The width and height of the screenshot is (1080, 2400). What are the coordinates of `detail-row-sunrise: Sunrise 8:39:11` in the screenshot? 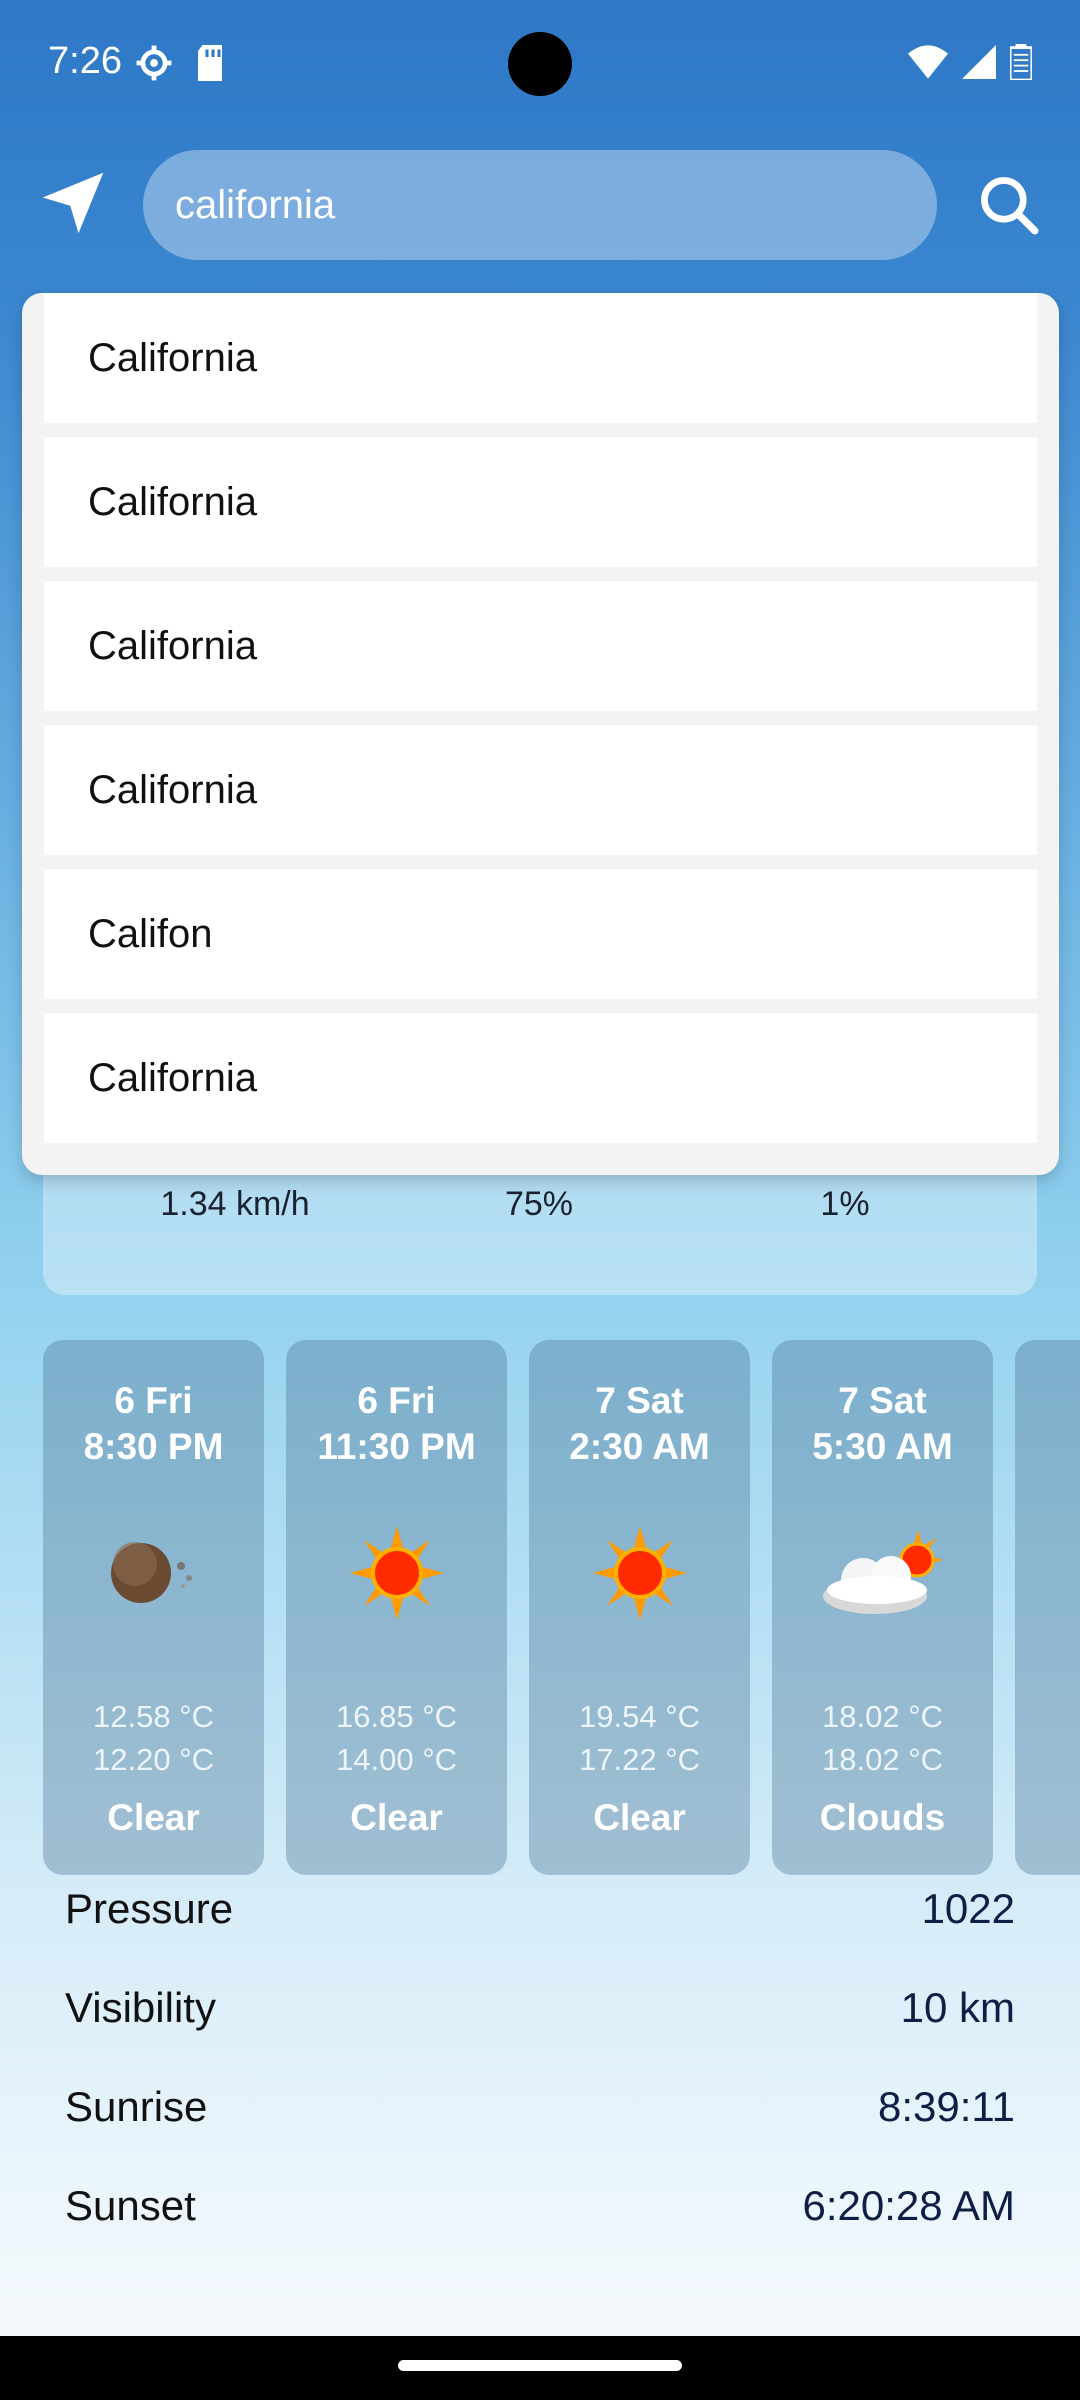 It's located at (540, 2113).